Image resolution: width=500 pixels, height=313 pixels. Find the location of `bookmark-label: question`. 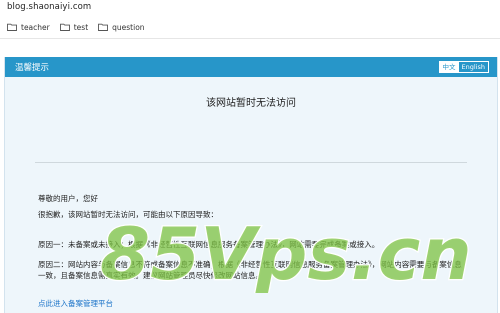

bookmark-label: question is located at coordinates (128, 27).